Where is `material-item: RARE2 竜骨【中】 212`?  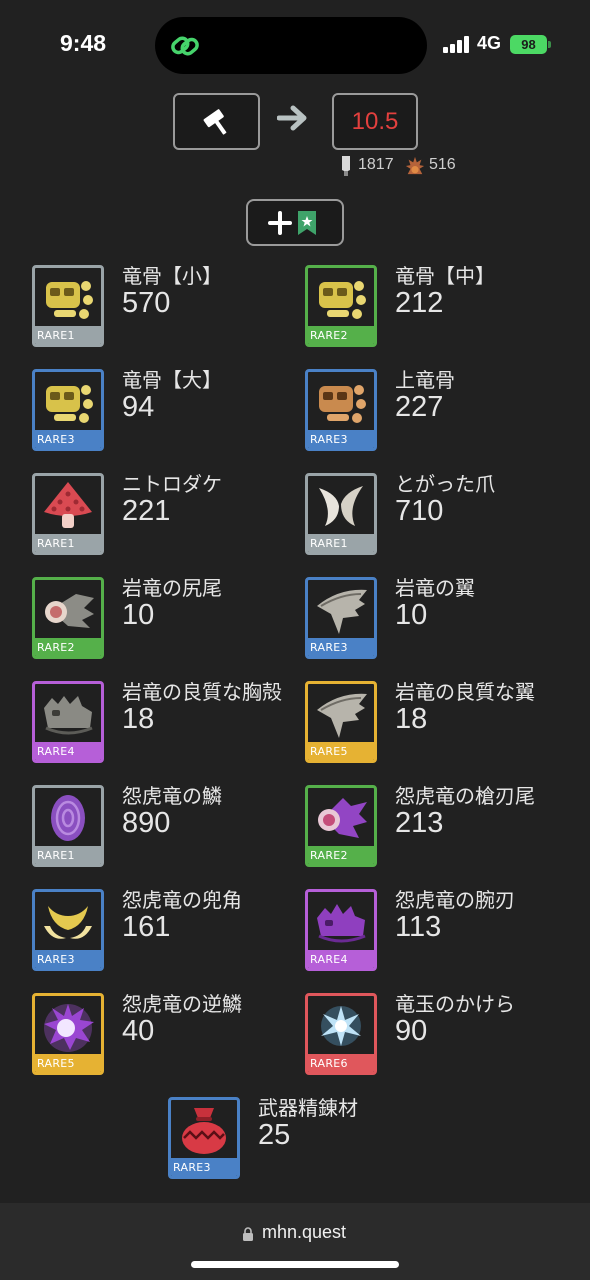
material-item: RARE2 竜骨【中】 212 is located at coordinates (440, 307).